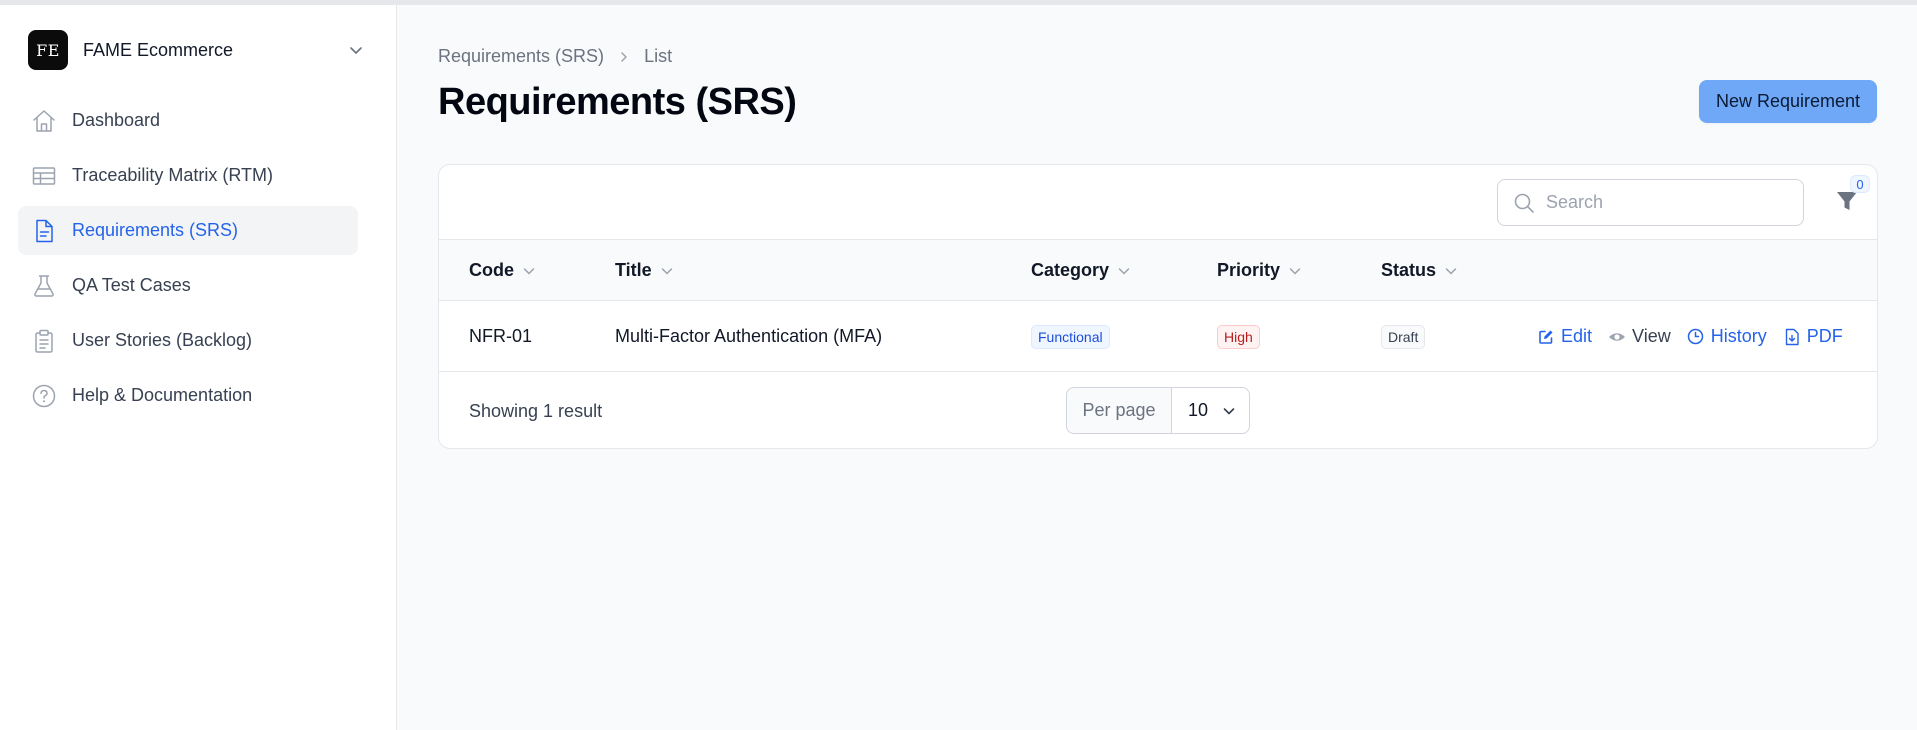 Image resolution: width=1917 pixels, height=730 pixels. Describe the element at coordinates (1249, 270) in the screenshot. I see `column-header-label: Priority` at that location.